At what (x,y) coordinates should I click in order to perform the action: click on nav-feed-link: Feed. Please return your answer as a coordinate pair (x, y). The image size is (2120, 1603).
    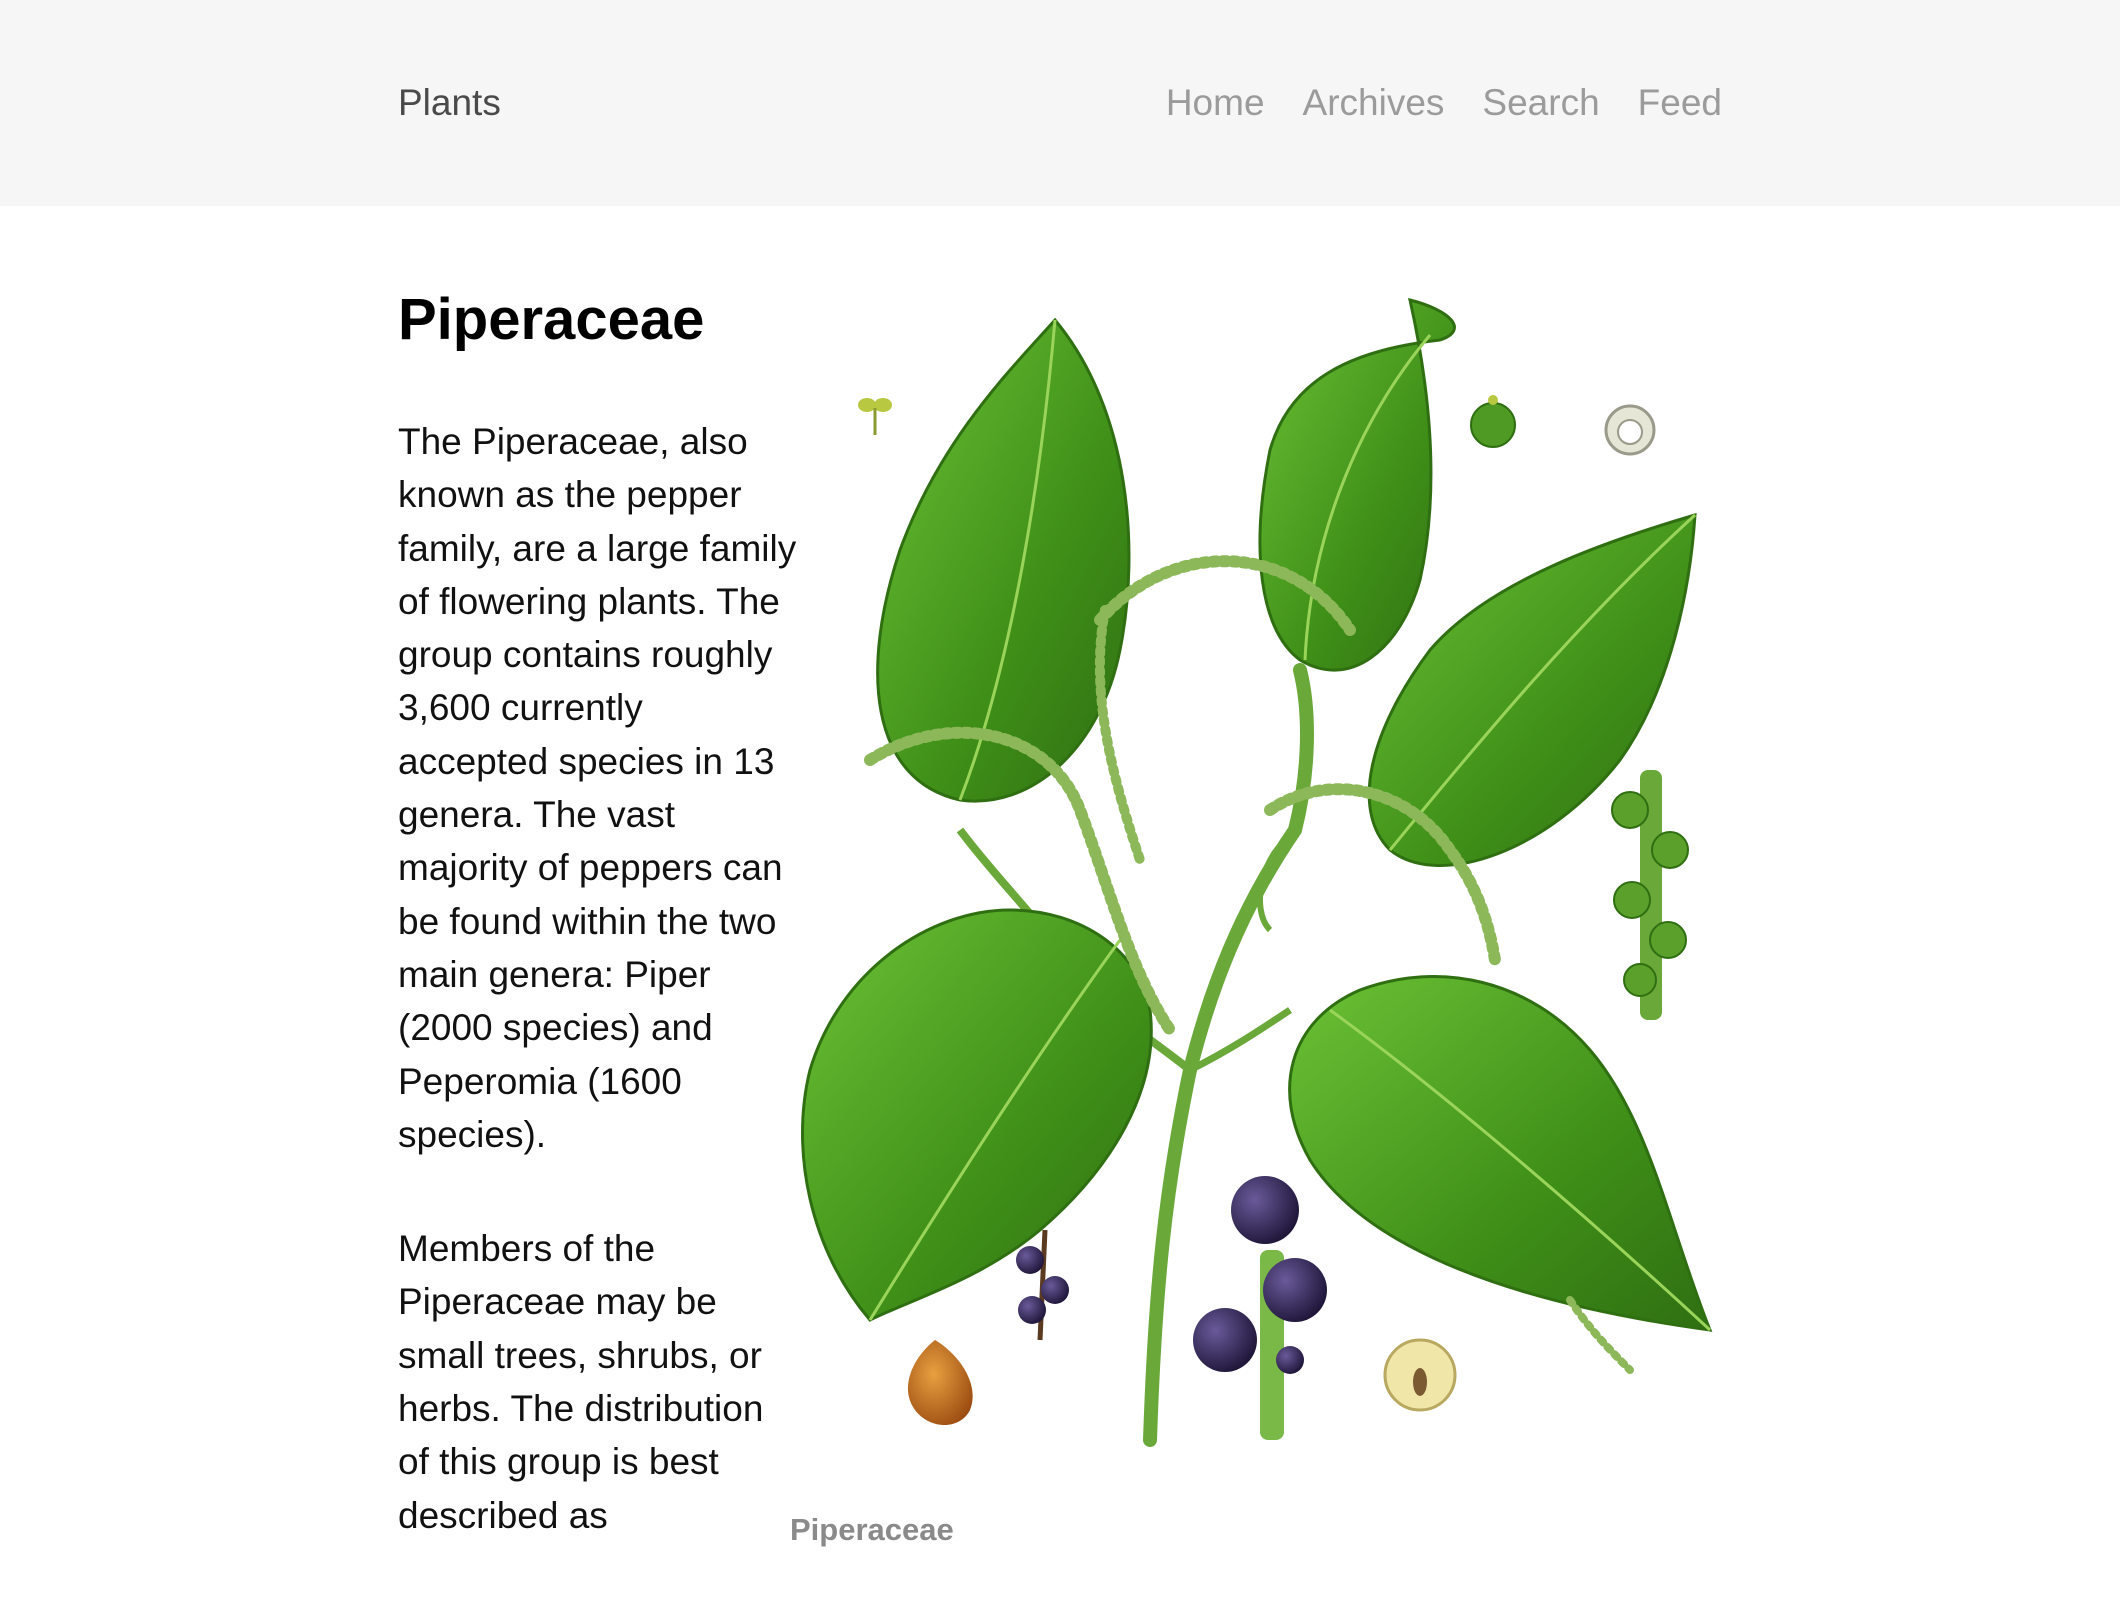
    Looking at the image, I should click on (1680, 103).